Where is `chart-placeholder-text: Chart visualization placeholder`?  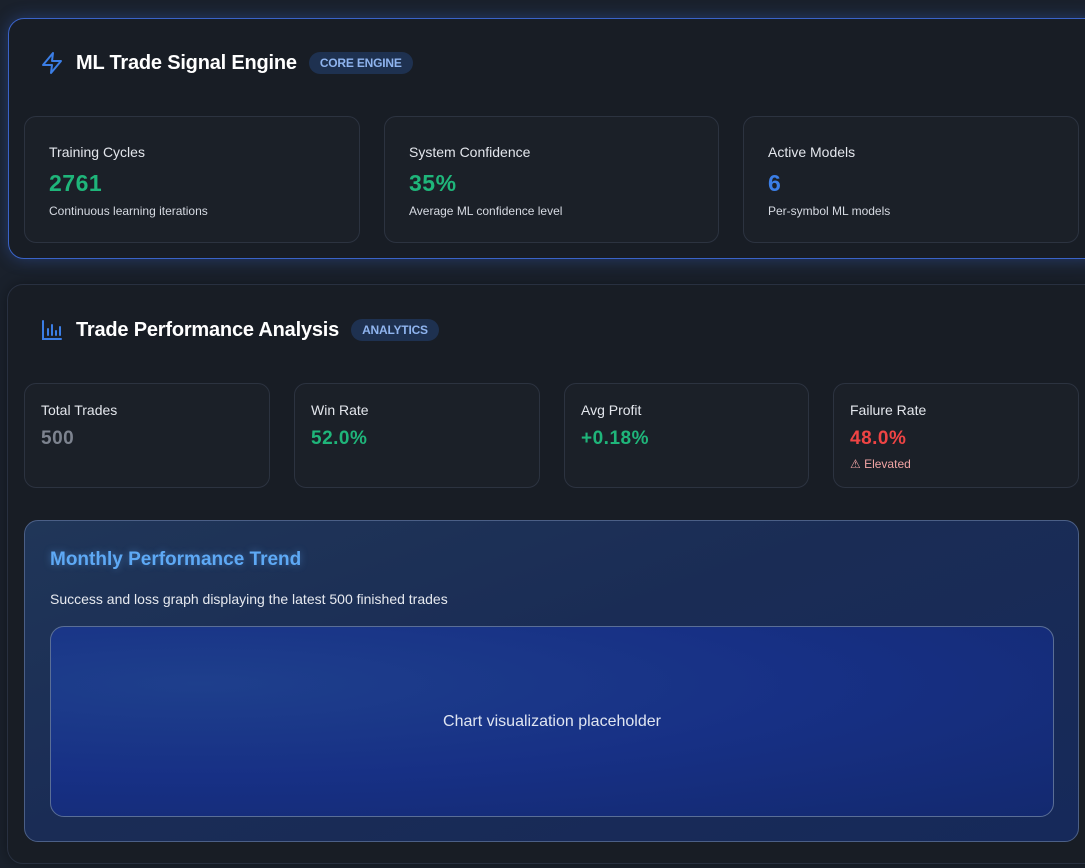
chart-placeholder-text: Chart visualization placeholder is located at coordinates (552, 721).